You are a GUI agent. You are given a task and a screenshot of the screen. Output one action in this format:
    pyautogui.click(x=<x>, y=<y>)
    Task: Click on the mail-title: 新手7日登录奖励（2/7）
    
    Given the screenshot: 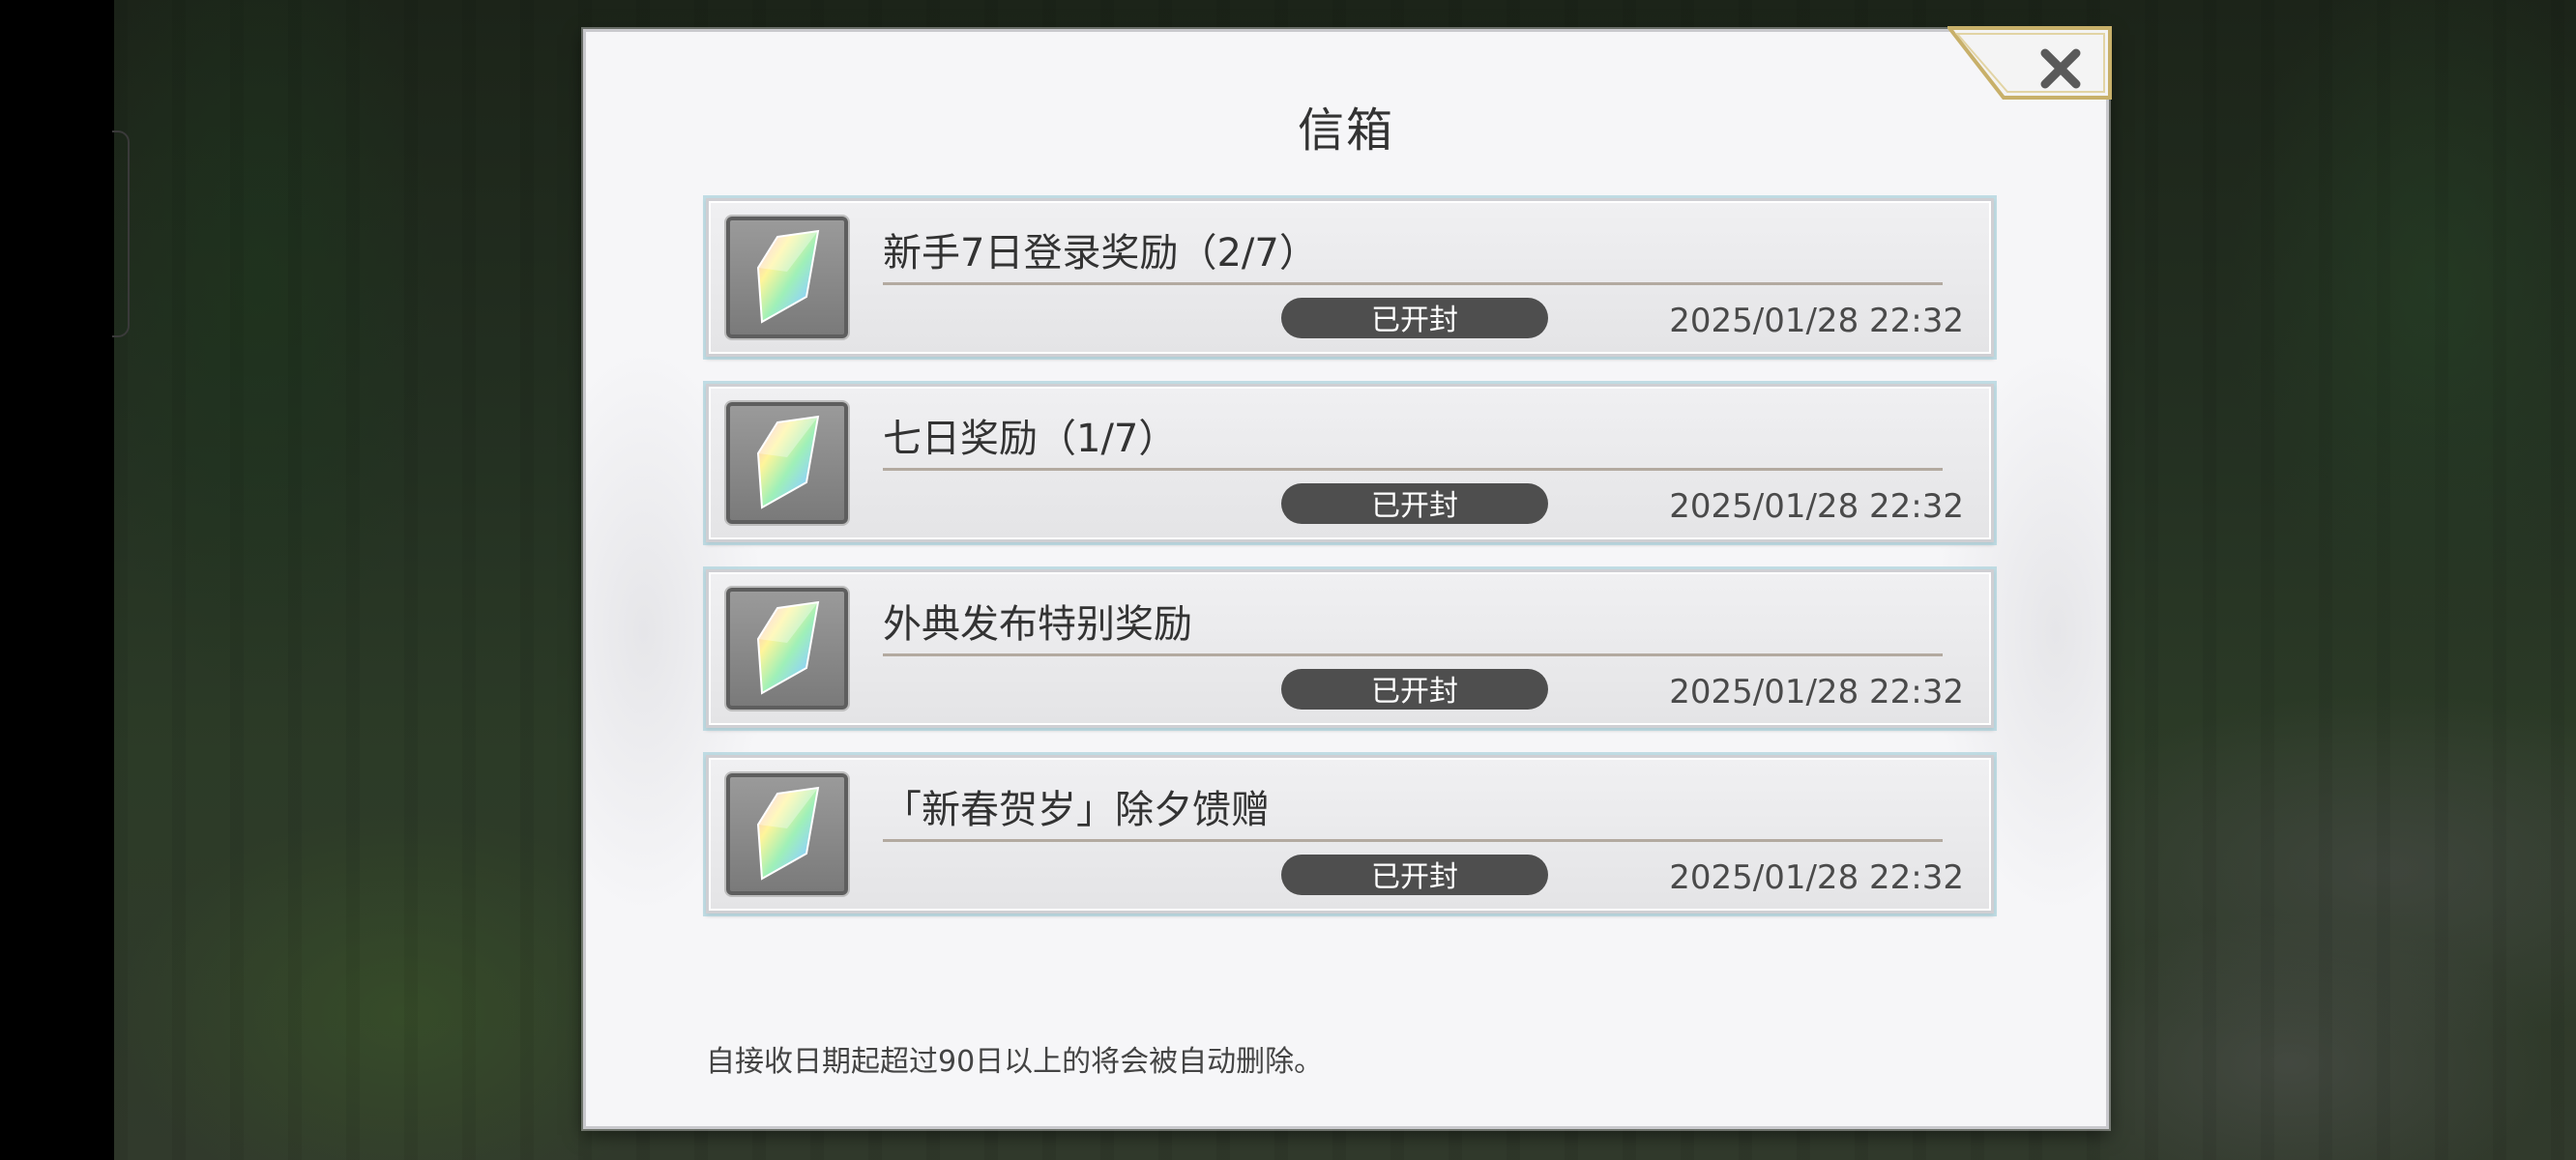 What is the action you would take?
    pyautogui.click(x=1413, y=258)
    